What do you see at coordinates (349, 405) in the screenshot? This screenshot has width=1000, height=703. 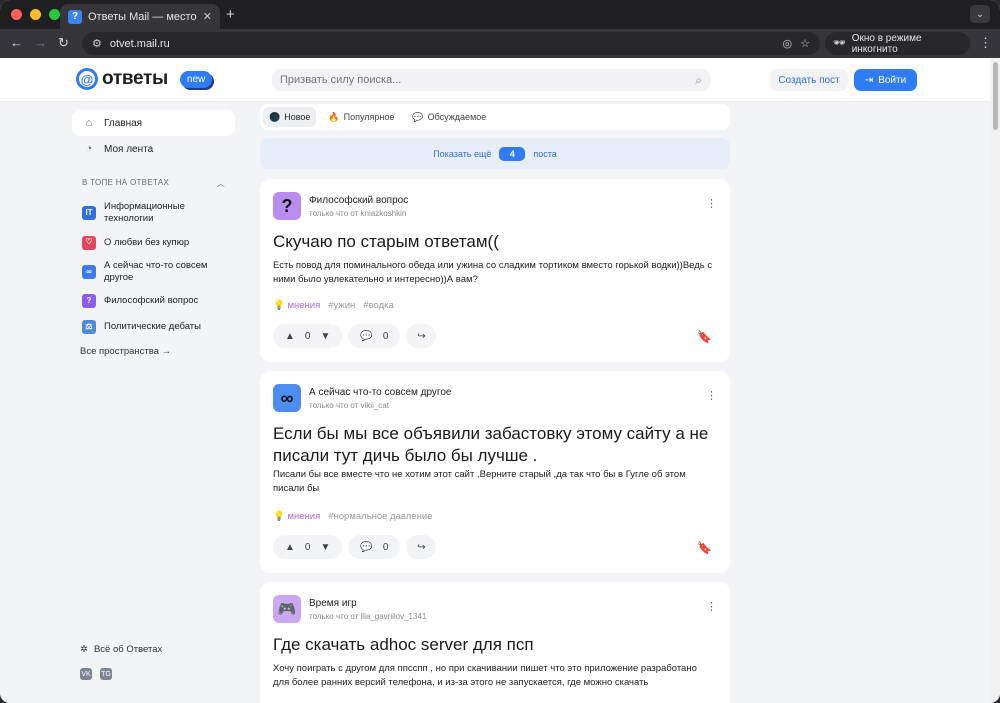 I see `post-meta: только что от vikii_cat` at bounding box center [349, 405].